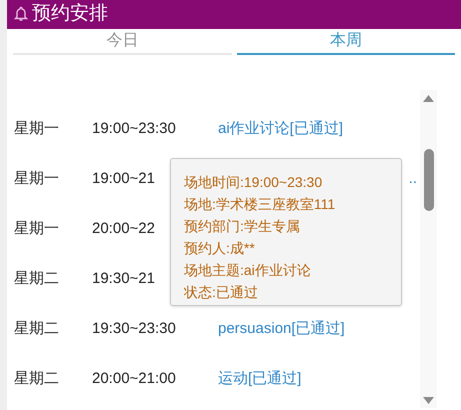 This screenshot has width=461, height=410. What do you see at coordinates (123, 178) in the screenshot?
I see `time-range: 19:00~21` at bounding box center [123, 178].